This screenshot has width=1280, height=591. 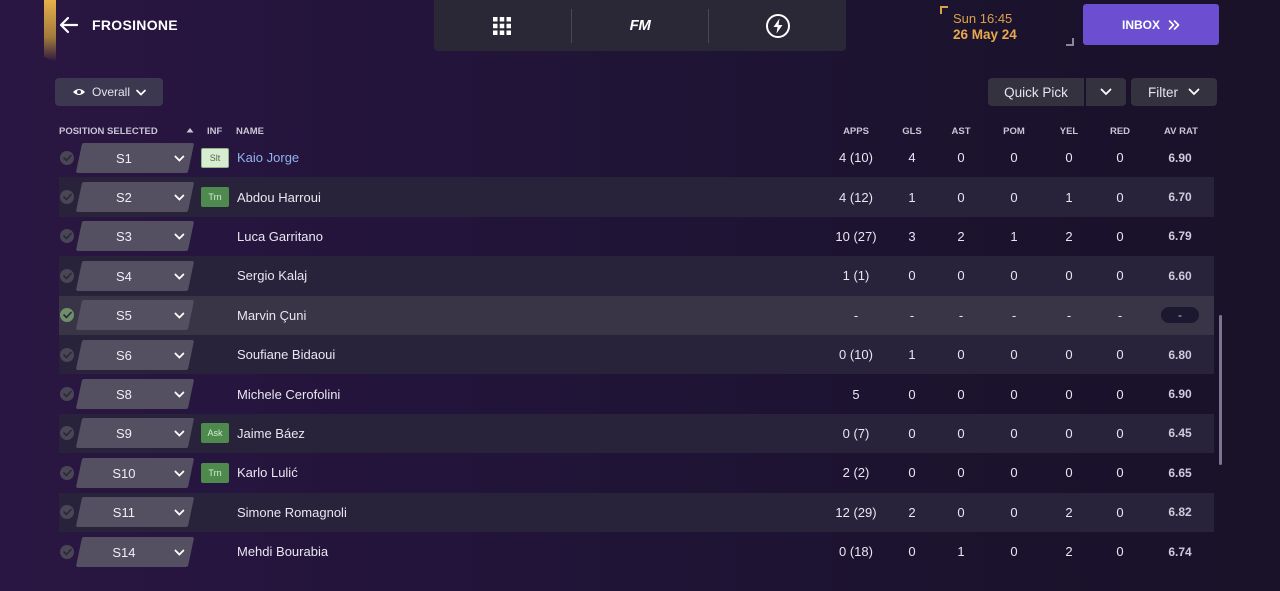 I want to click on view-selector-dropdown: Overall, so click(x=109, y=92).